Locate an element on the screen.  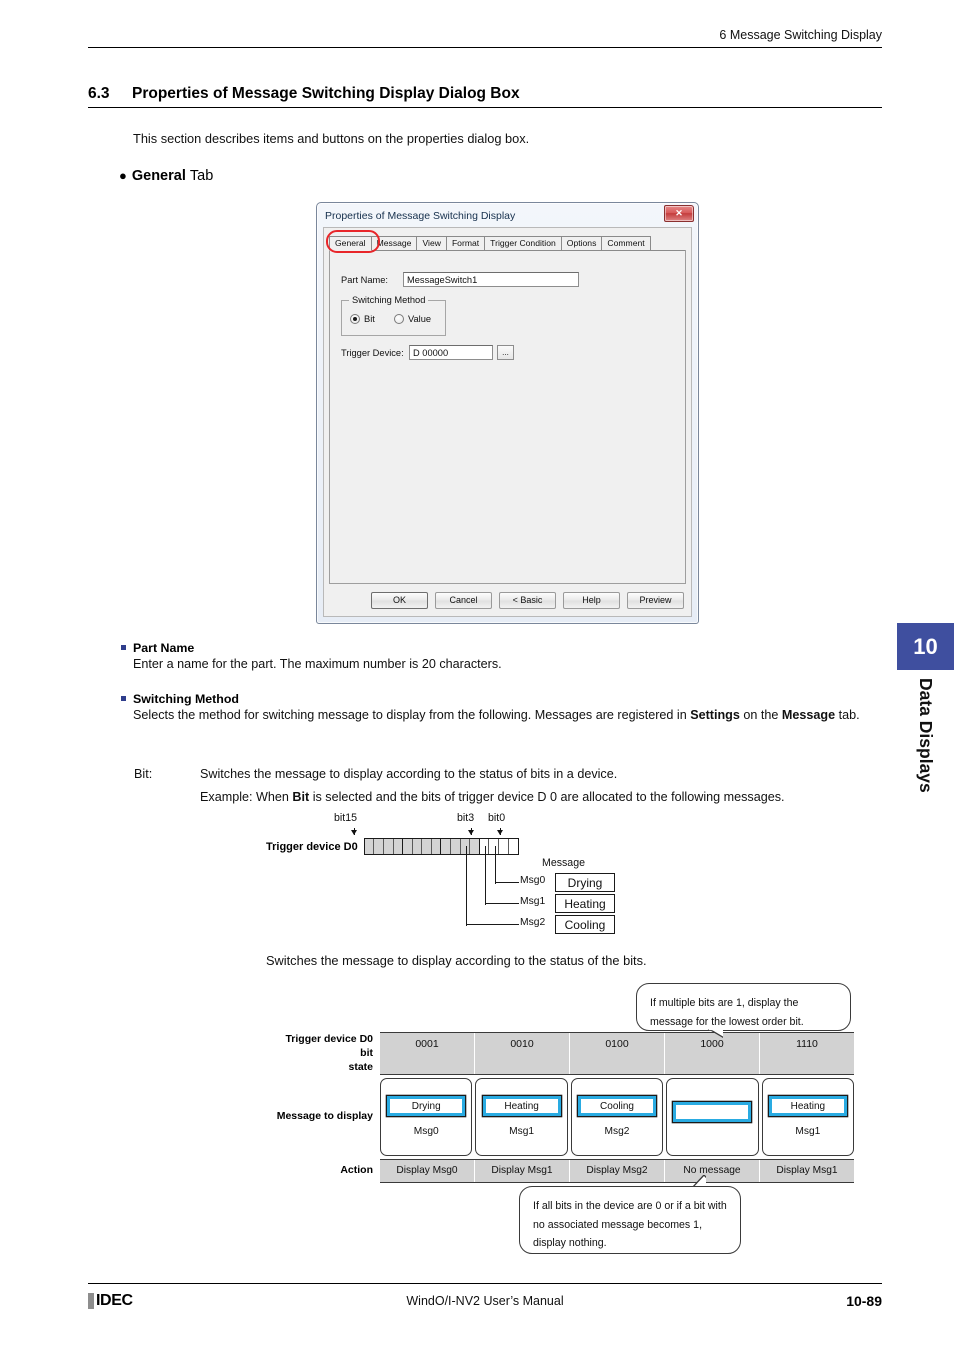
bit3-arrow-icon is located at coordinates (471, 831).